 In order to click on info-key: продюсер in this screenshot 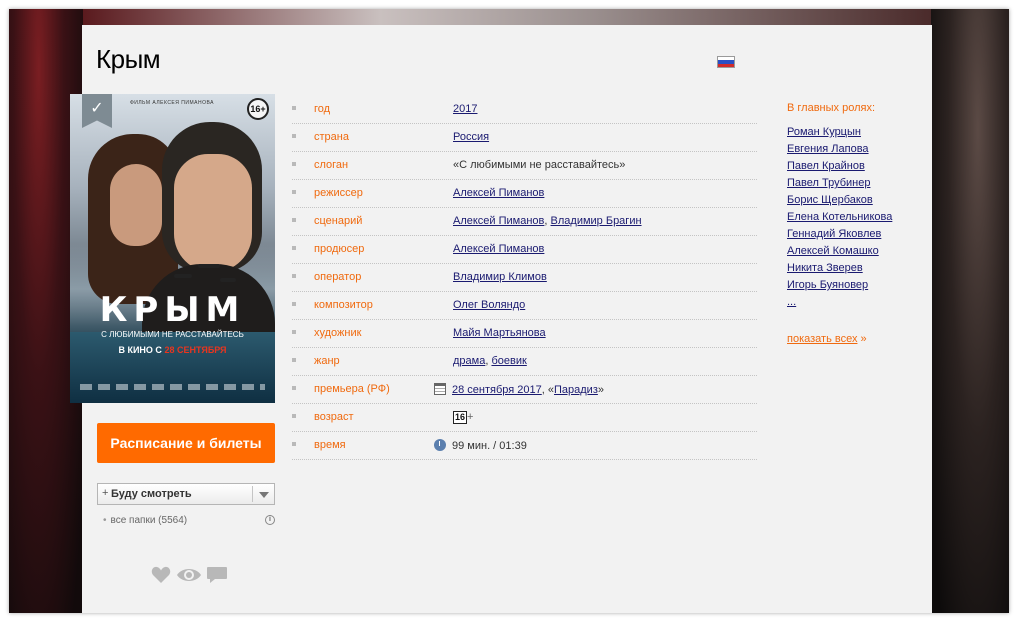, I will do `click(339, 249)`.